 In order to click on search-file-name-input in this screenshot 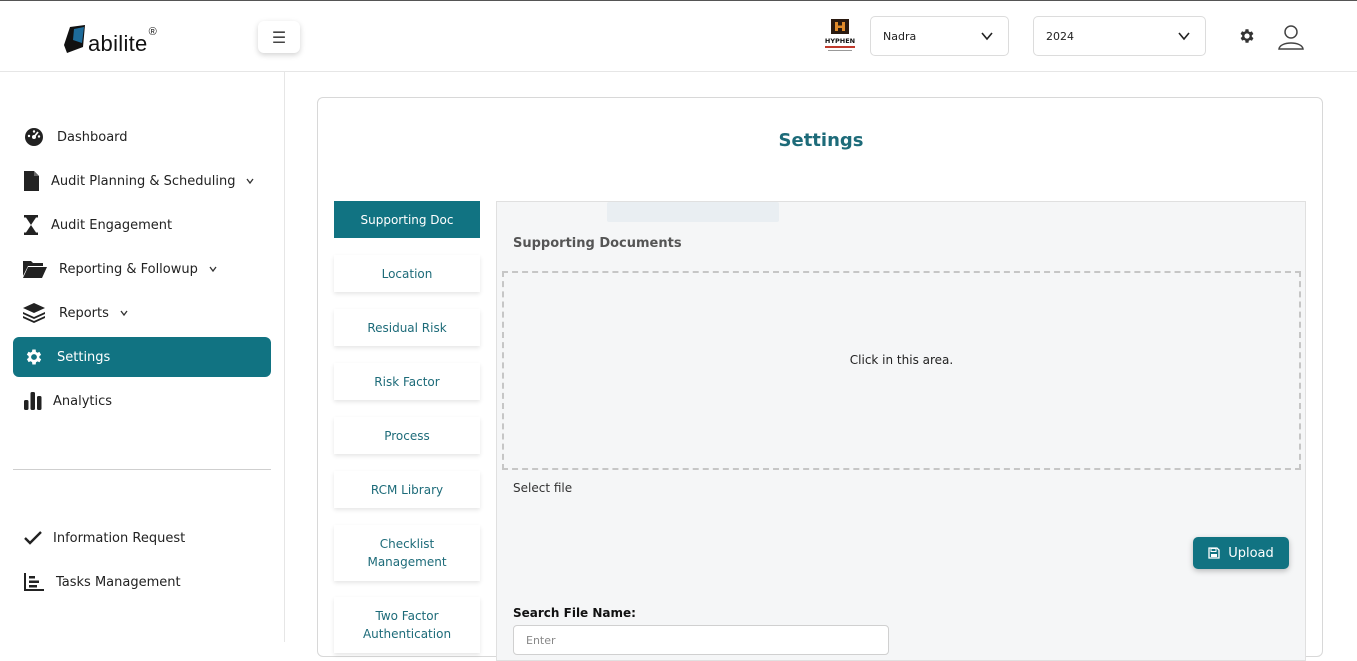, I will do `click(701, 640)`.